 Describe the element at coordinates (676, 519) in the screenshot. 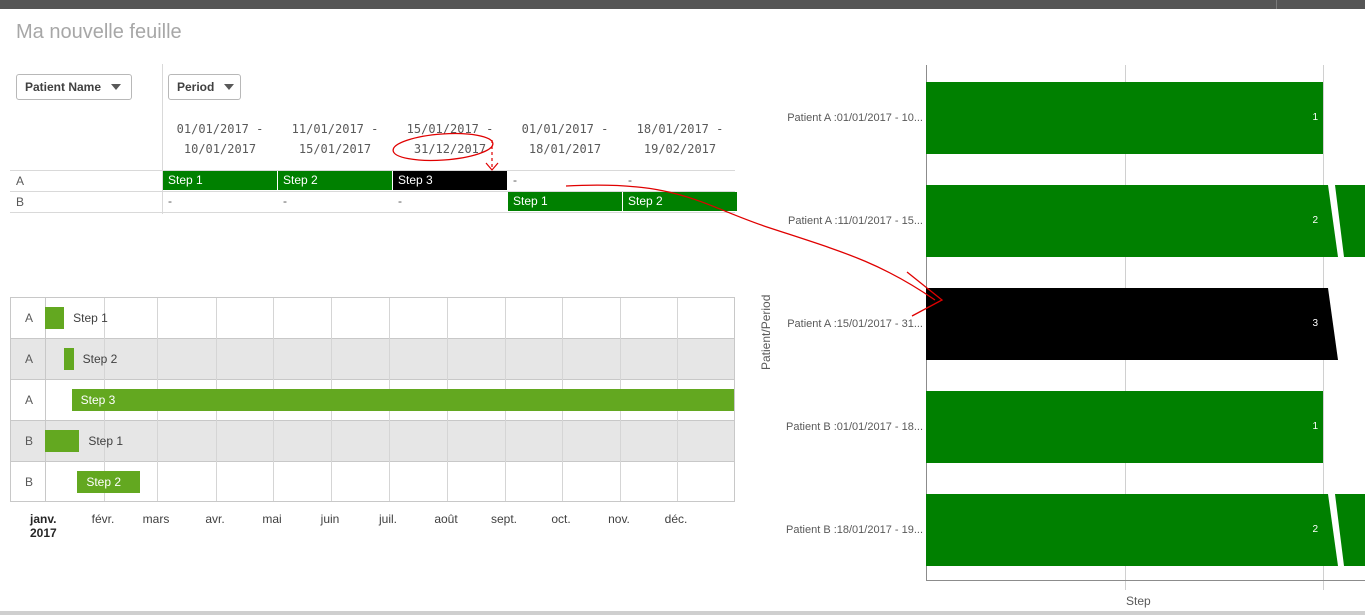

I see `month-label: déc.` at that location.